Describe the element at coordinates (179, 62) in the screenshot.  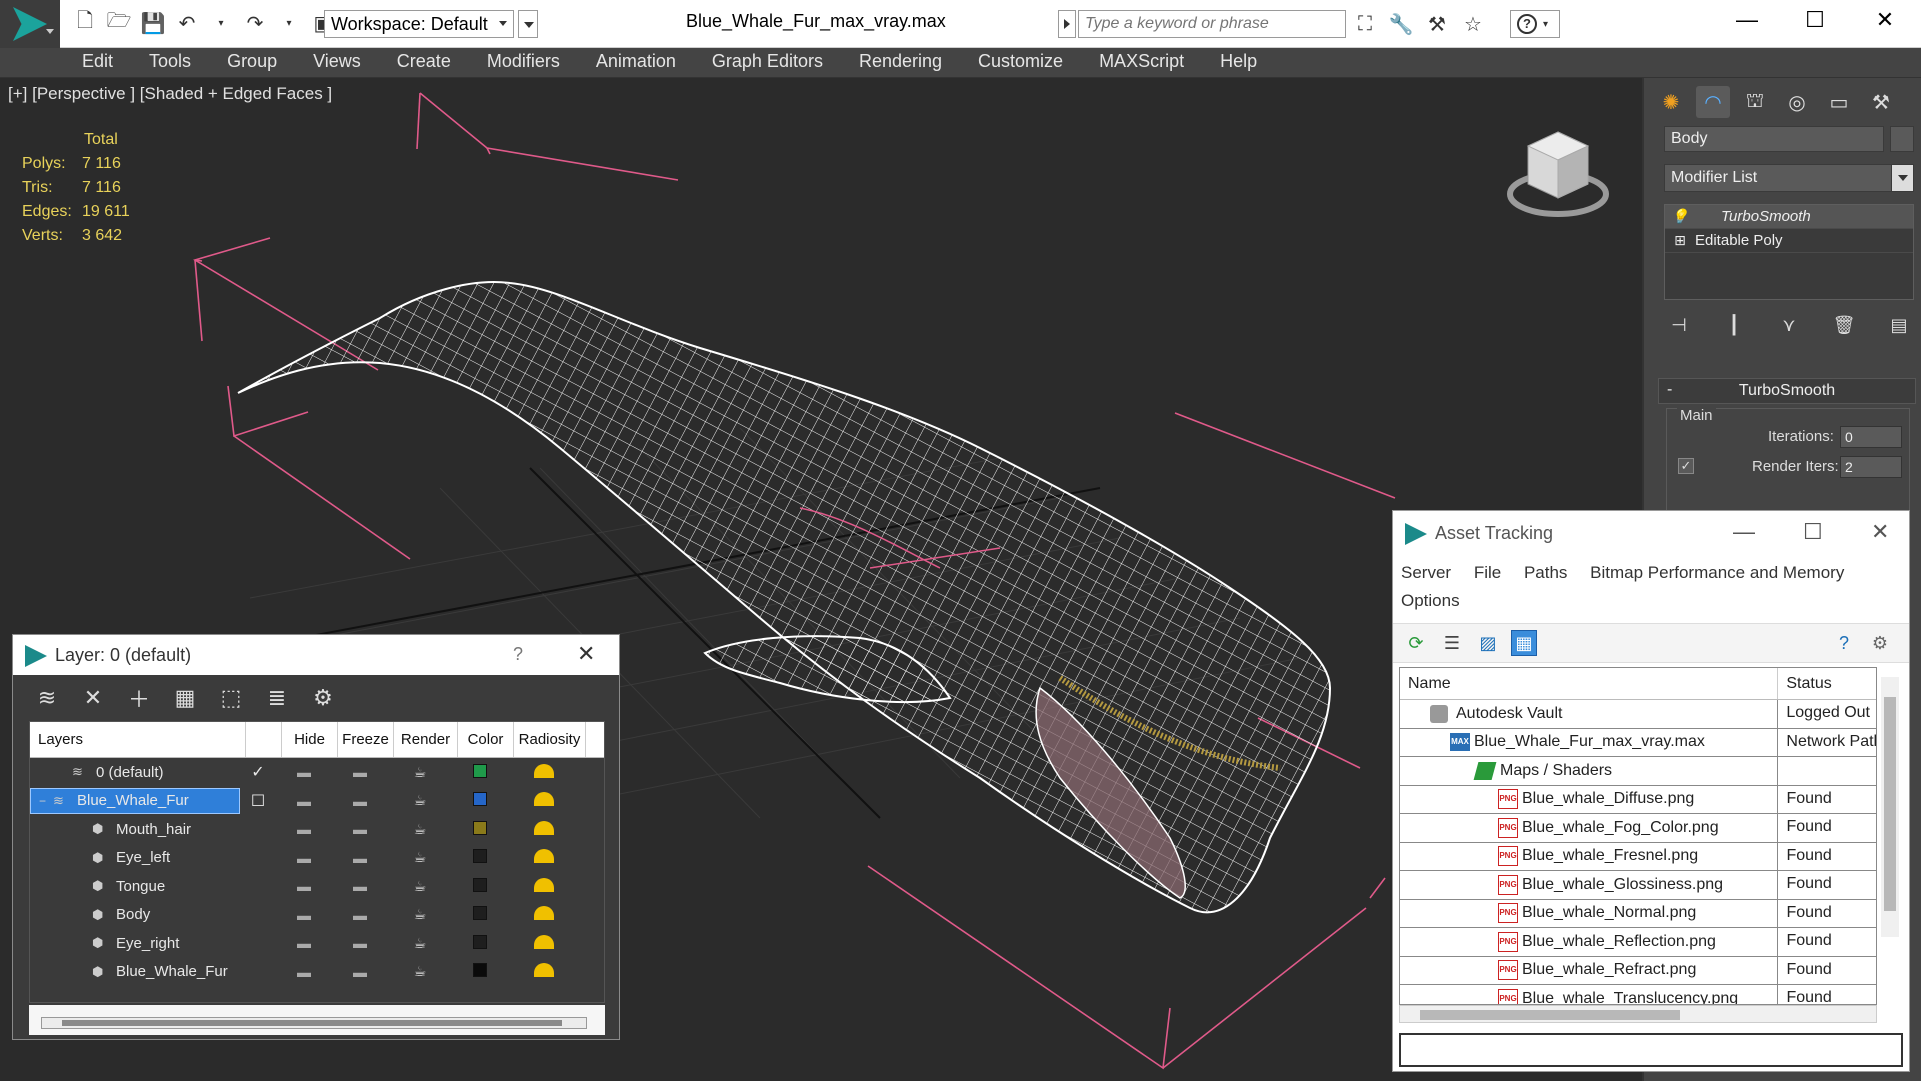
I see `menu-tools: Tools` at that location.